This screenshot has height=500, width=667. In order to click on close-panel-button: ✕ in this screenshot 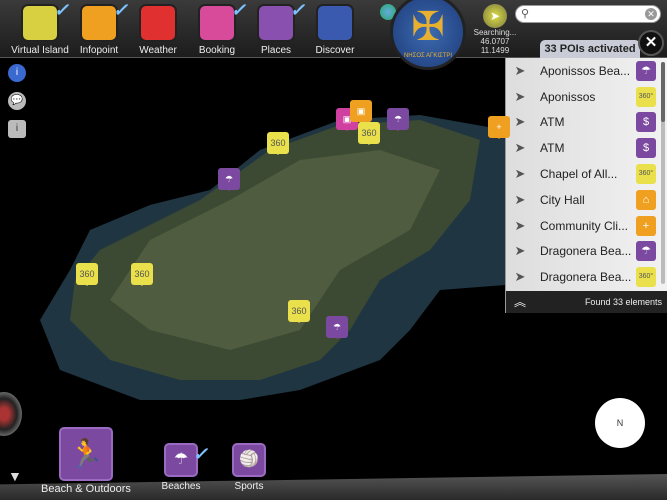, I will do `click(651, 43)`.